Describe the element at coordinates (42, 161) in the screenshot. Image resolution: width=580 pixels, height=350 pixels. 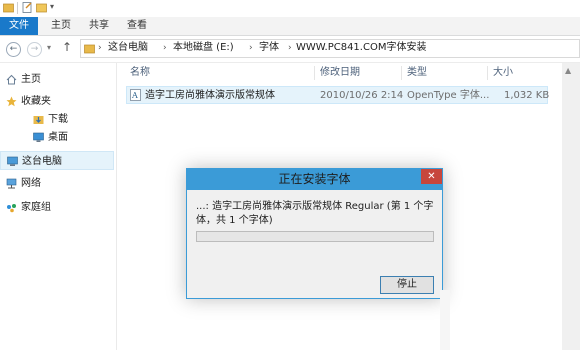
I see `nav-item-label: 这台电脑` at that location.